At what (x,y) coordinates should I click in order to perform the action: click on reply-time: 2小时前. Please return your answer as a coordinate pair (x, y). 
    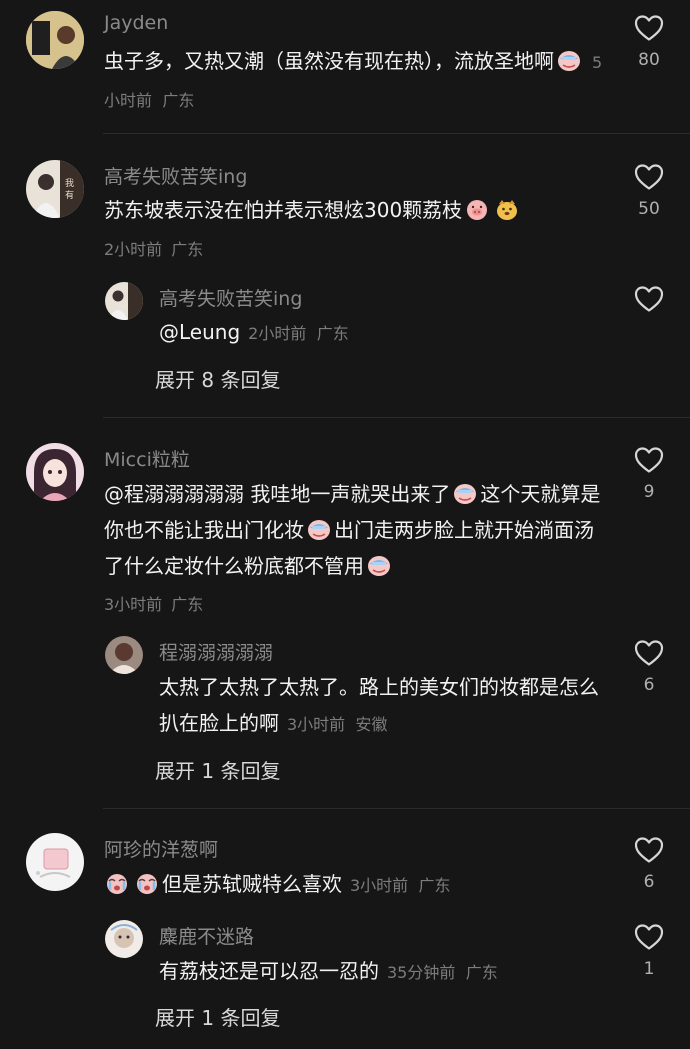
    Looking at the image, I should click on (277, 333).